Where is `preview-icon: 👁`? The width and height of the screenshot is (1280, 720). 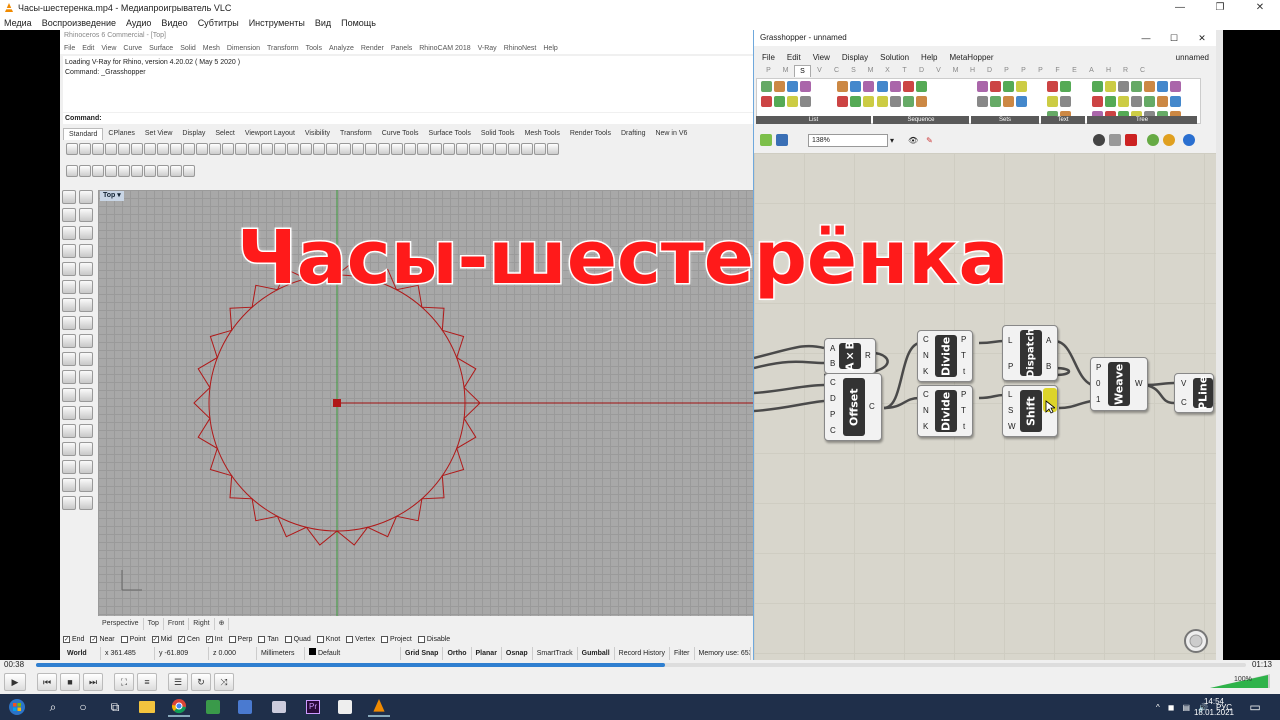
preview-icon: 👁 is located at coordinates (913, 140).